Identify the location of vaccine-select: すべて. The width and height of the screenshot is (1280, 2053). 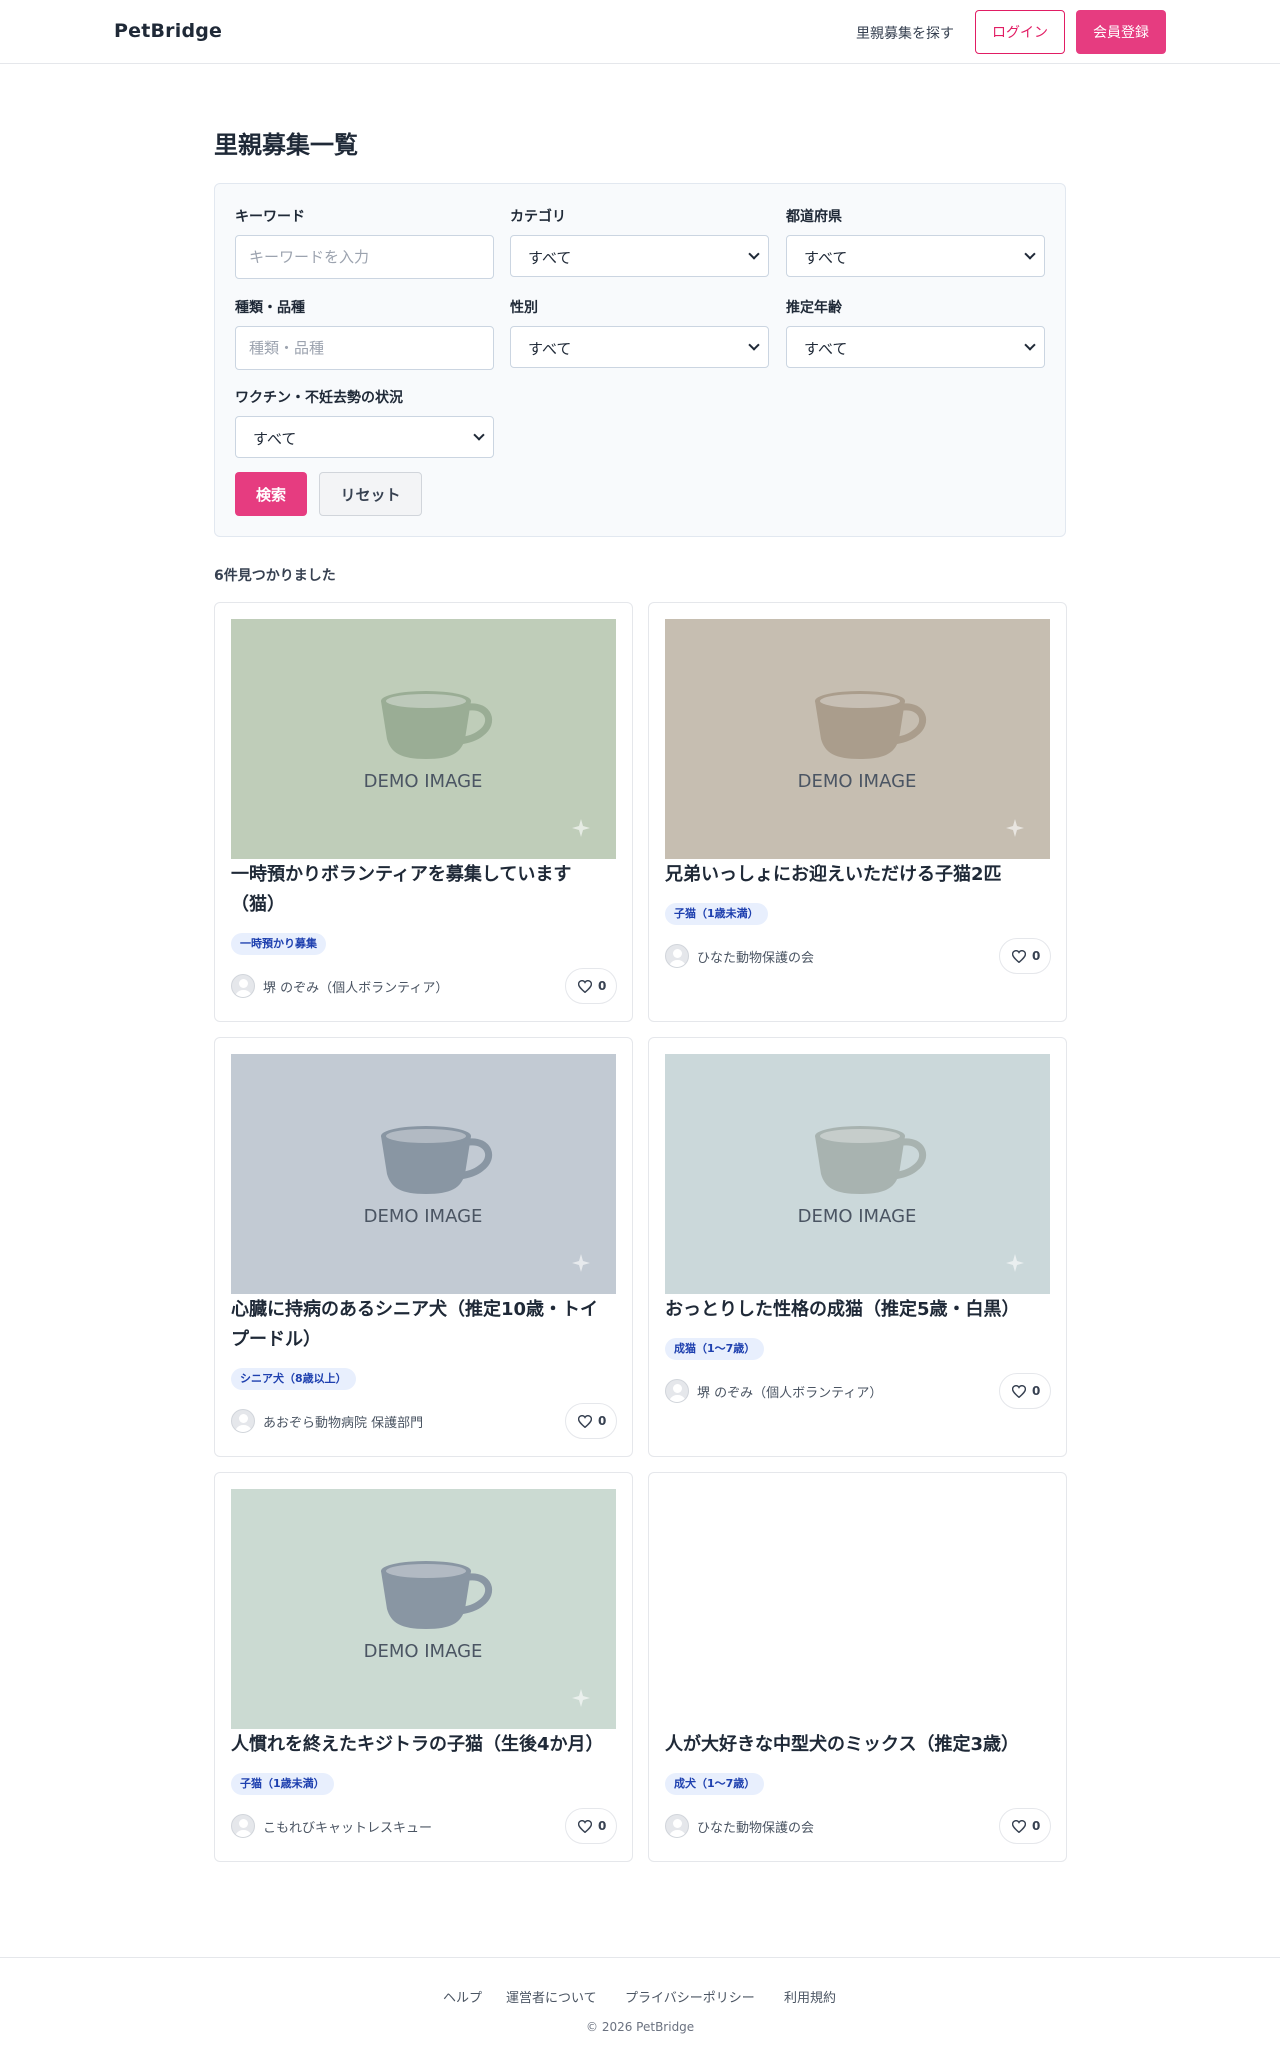
(364, 437).